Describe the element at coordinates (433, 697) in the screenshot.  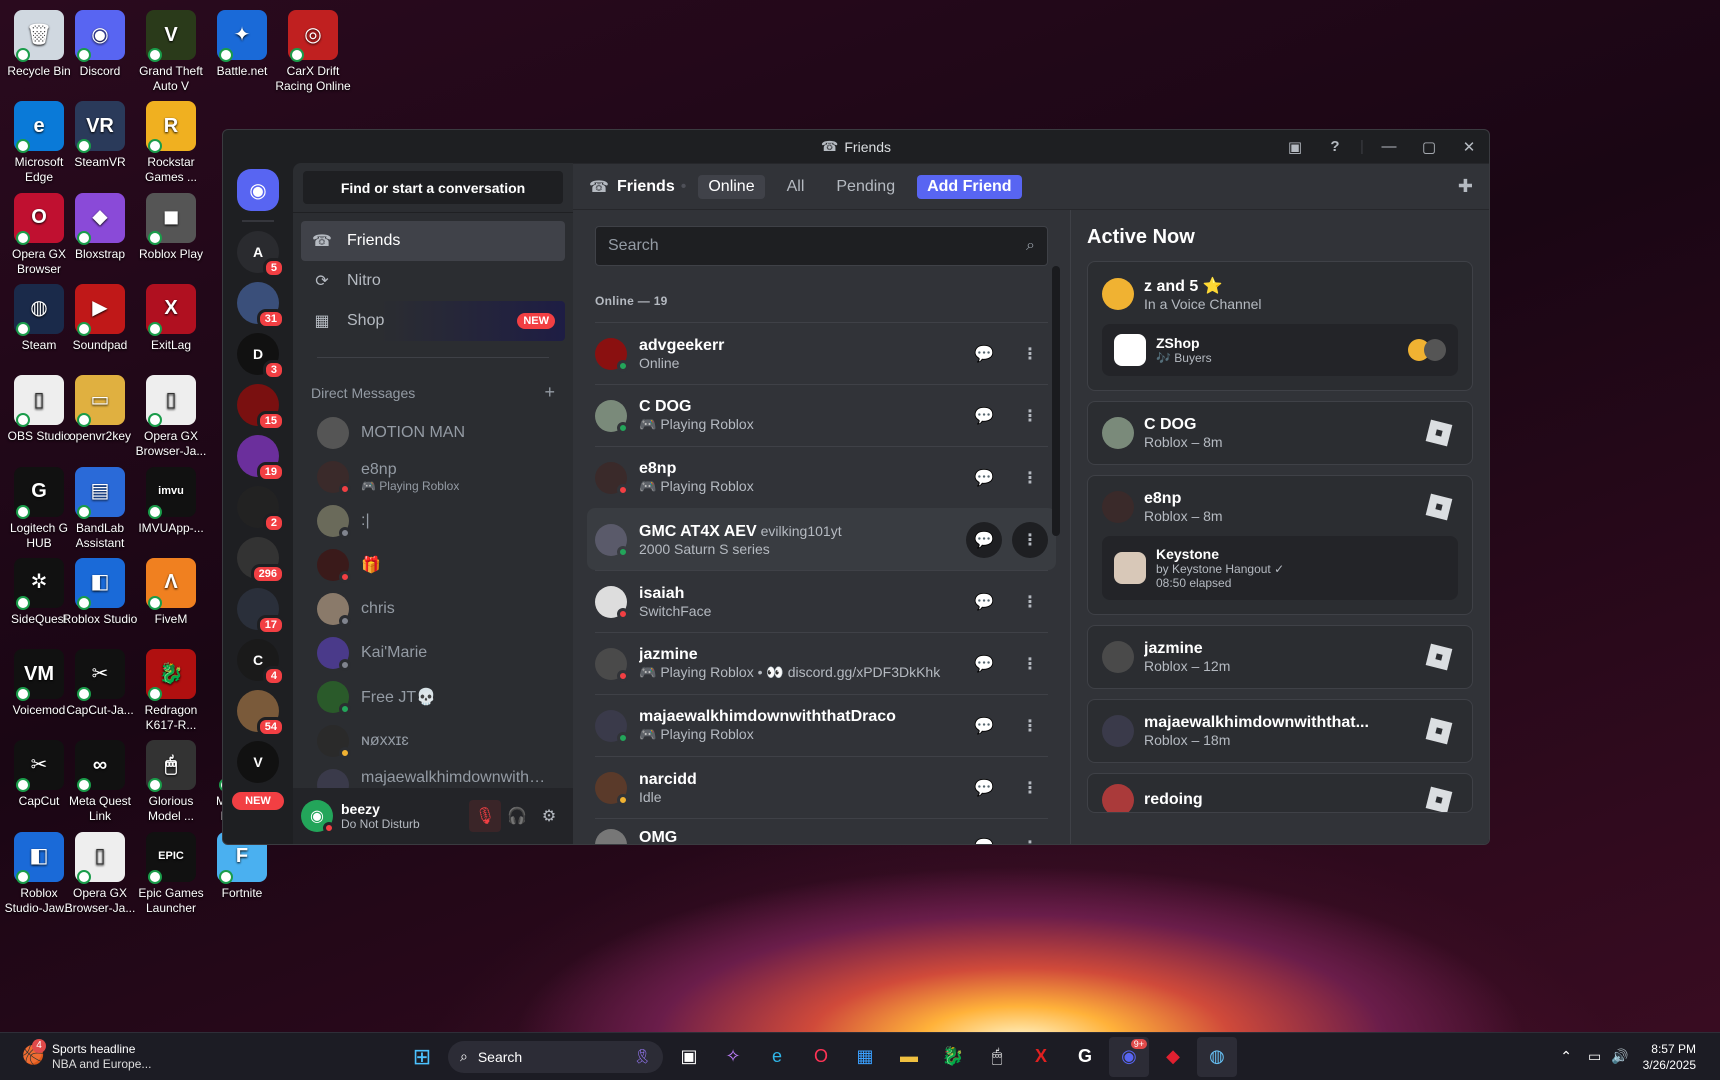
I see `dm-item: Free JT💀` at that location.